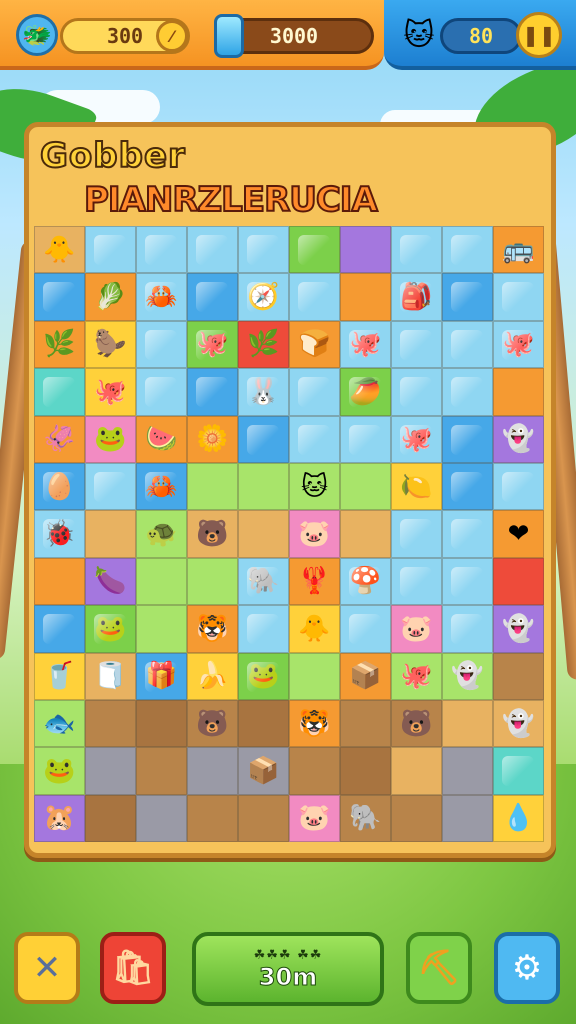 This screenshot has width=576, height=1024. Describe the element at coordinates (288, 969) in the screenshot. I see `play-button: ☘☘☘ ☘☘ 30m` at that location.